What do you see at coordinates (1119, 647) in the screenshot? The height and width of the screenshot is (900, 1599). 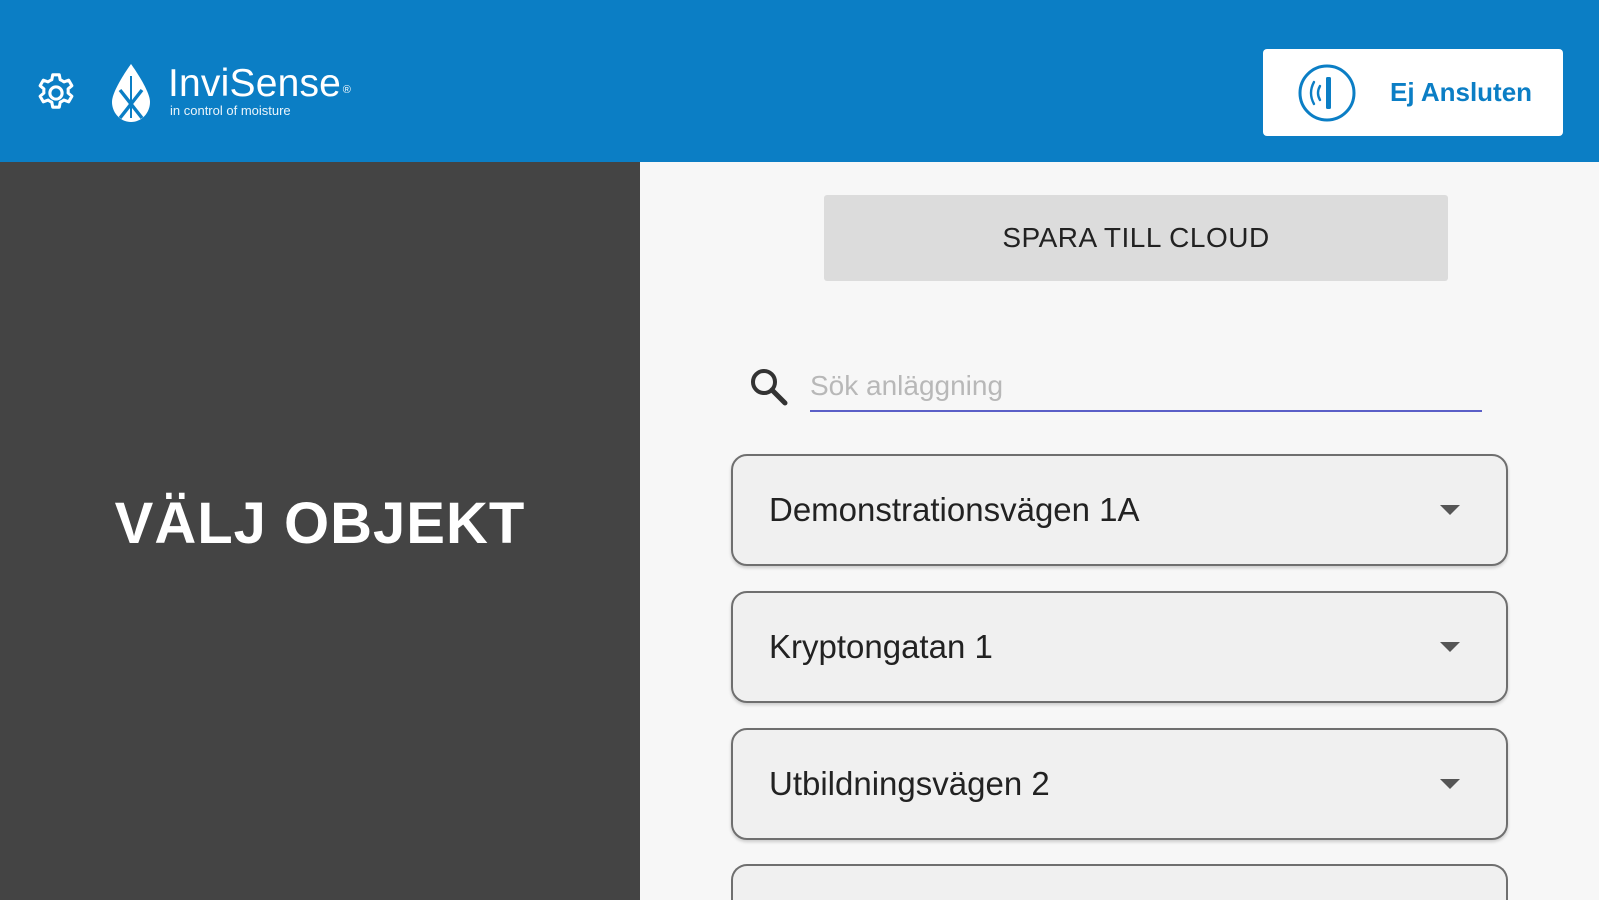 I see `site-select-item: Kryptongatan 1` at bounding box center [1119, 647].